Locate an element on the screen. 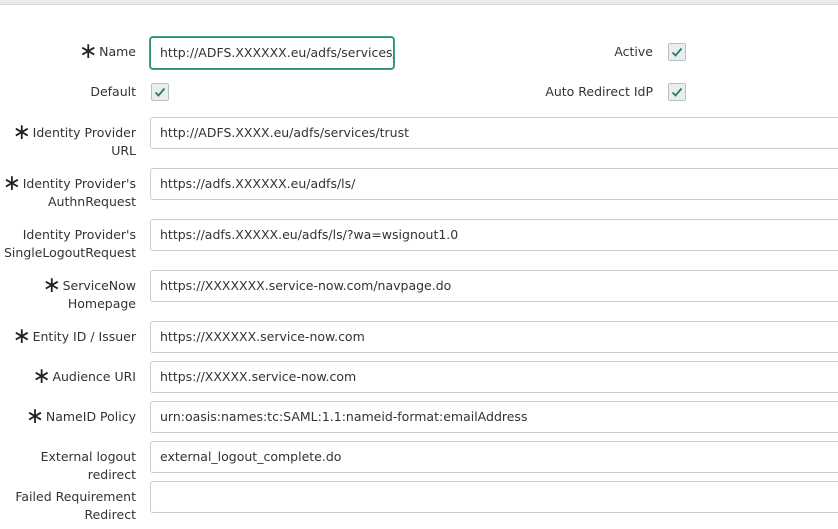 The image size is (838, 529). active-checkbox is located at coordinates (677, 52).